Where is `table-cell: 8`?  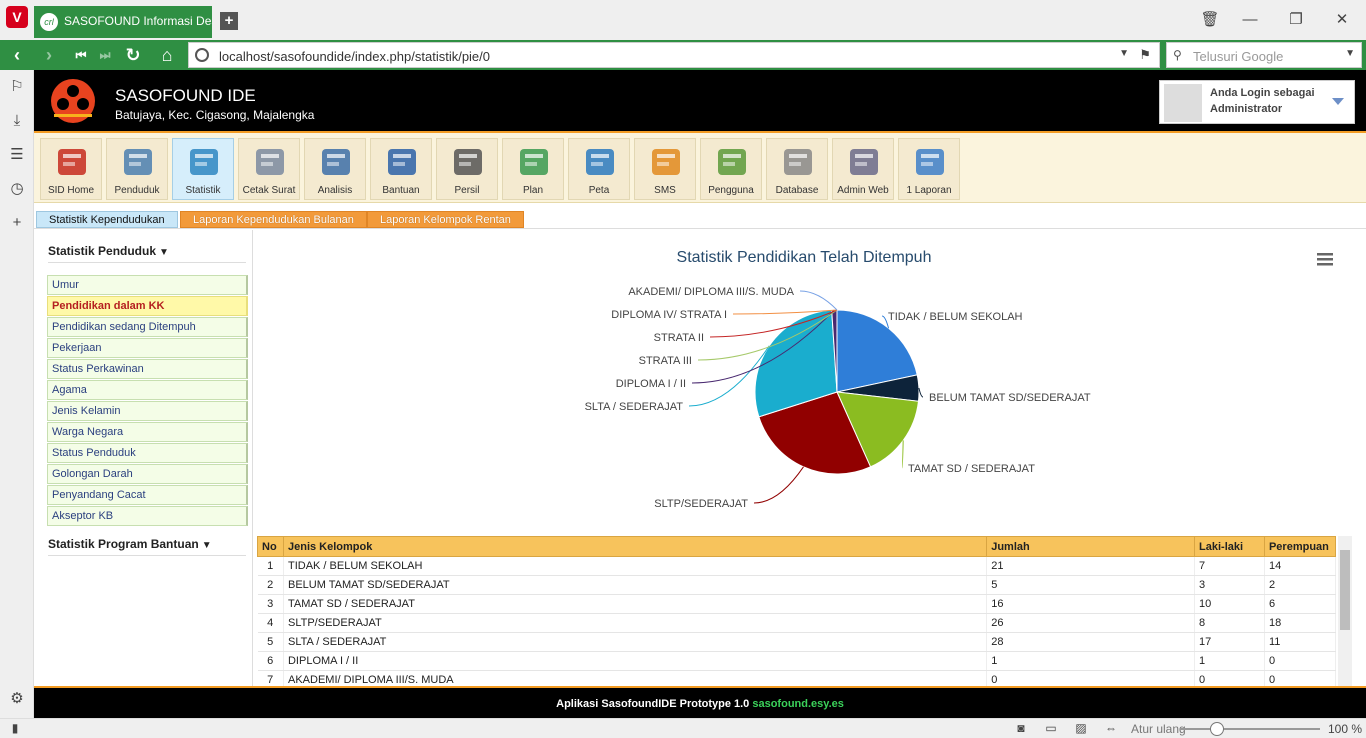
table-cell: 8 is located at coordinates (1229, 623).